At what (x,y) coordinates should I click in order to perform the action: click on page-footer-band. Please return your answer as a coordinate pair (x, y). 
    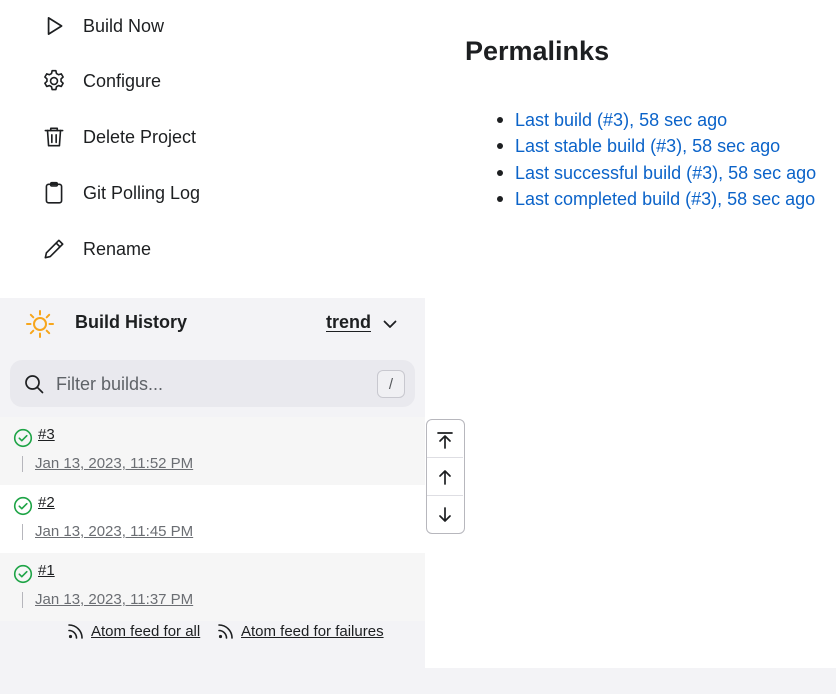
    Looking at the image, I should click on (418, 681).